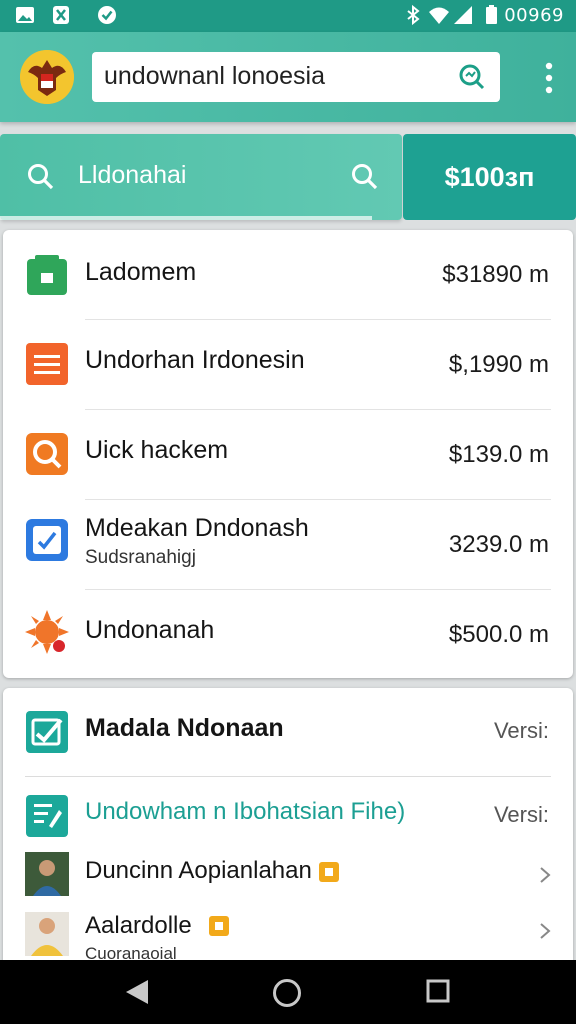 This screenshot has height=1024, width=576. Describe the element at coordinates (438, 991) in the screenshot. I see `recents-icon` at that location.